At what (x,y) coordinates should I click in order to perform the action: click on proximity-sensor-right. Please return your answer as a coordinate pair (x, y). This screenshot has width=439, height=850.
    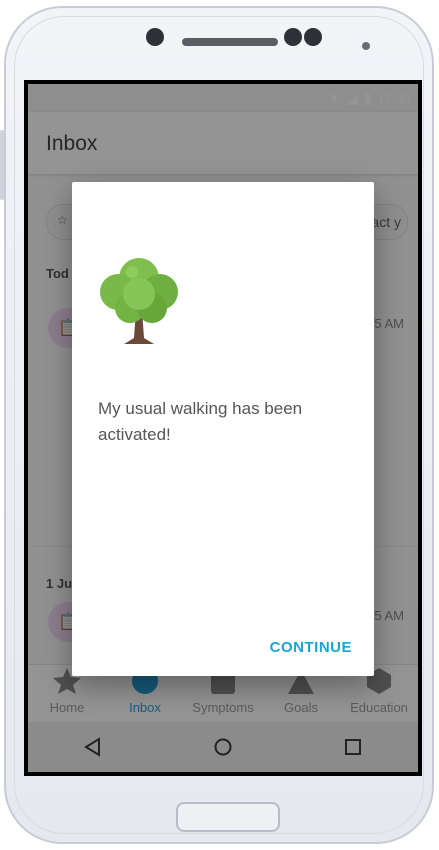
    Looking at the image, I should click on (313, 37).